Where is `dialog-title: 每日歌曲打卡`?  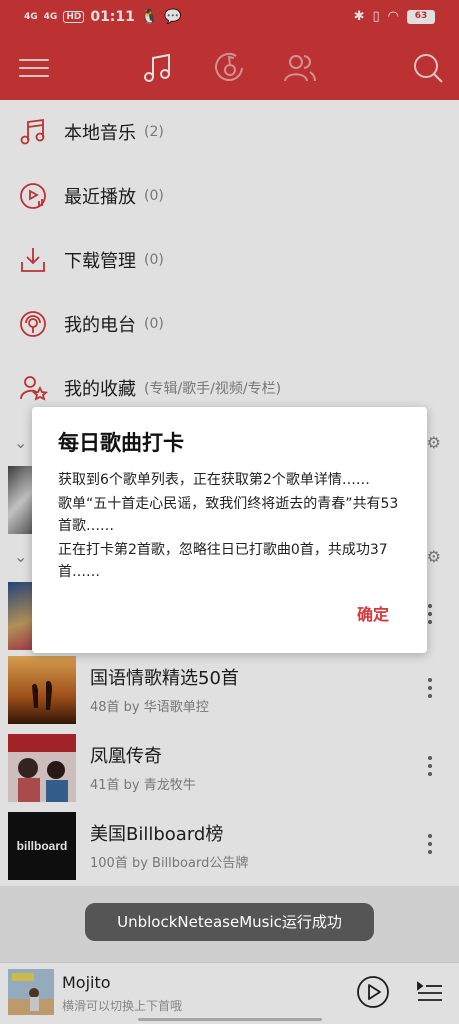
dialog-title: 每日歌曲打卡 is located at coordinates (121, 443).